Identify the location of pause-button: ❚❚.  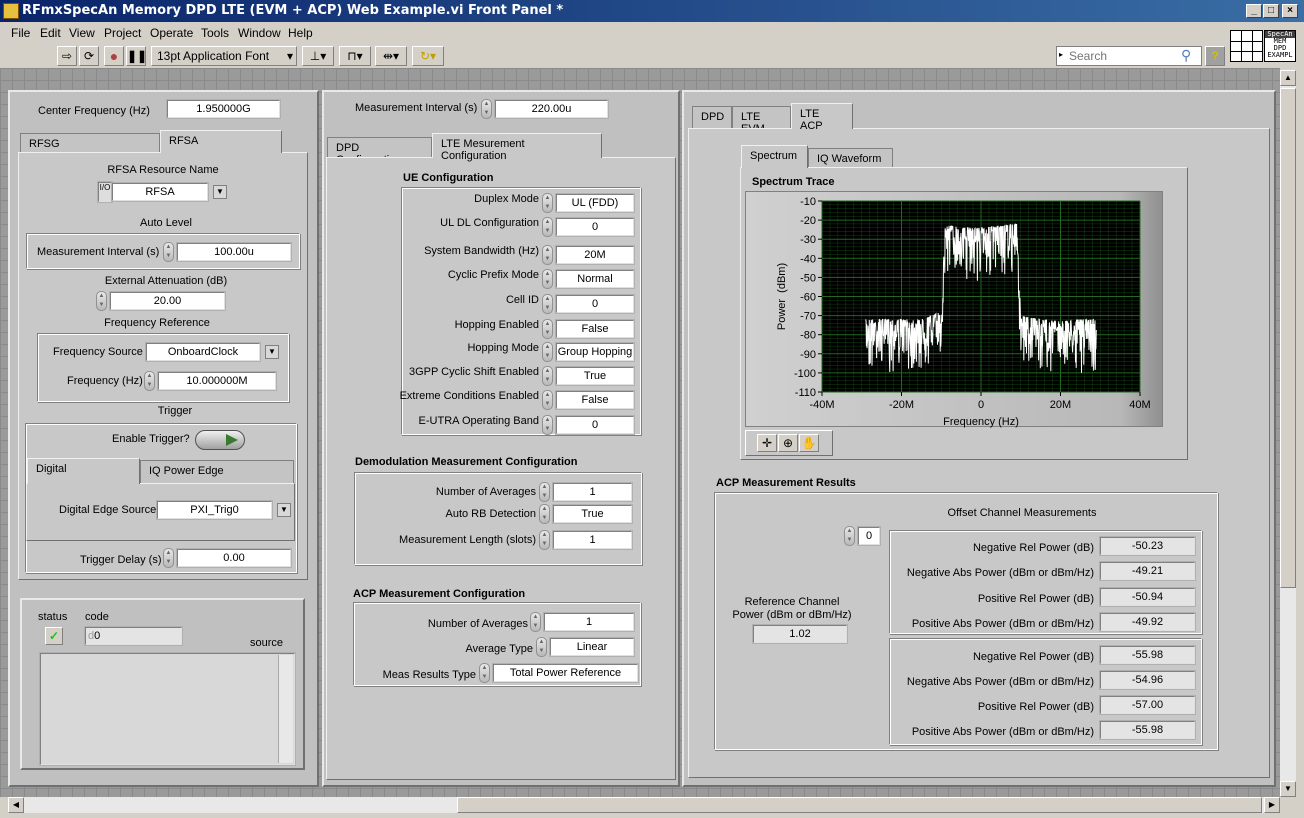
(136, 56).